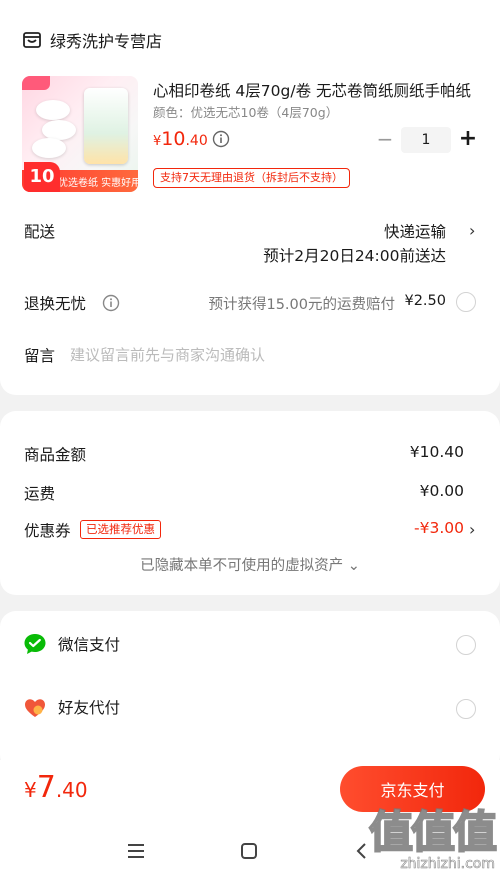  What do you see at coordinates (35, 708) in the screenshot?
I see `friend-pay-heart-icon` at bounding box center [35, 708].